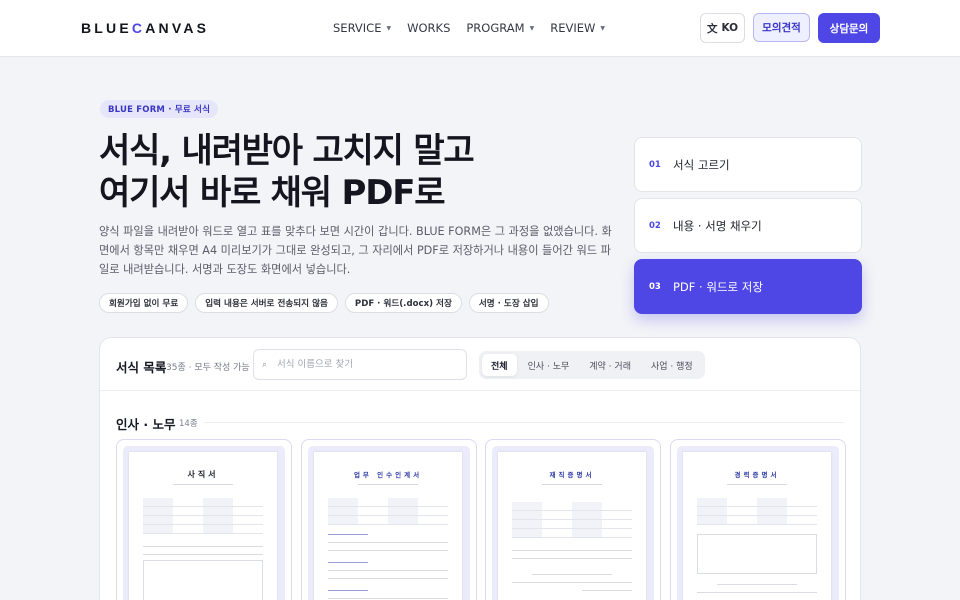  What do you see at coordinates (781, 27) in the screenshot?
I see `quote-button: 모의견적` at bounding box center [781, 27].